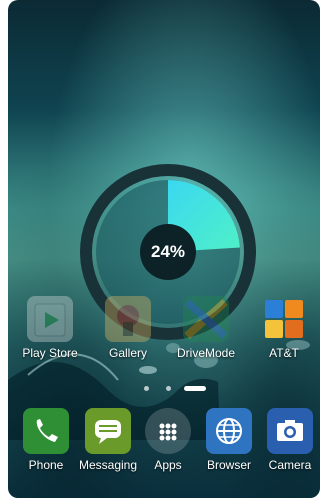 This screenshot has width=322, height=498. I want to click on dock-app-camera: Camera, so click(287, 440).